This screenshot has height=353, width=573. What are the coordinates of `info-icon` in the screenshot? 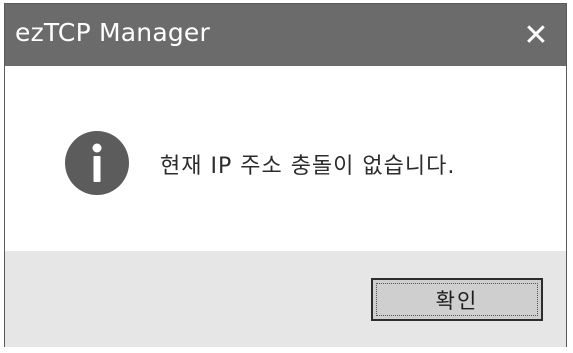 It's located at (97, 163).